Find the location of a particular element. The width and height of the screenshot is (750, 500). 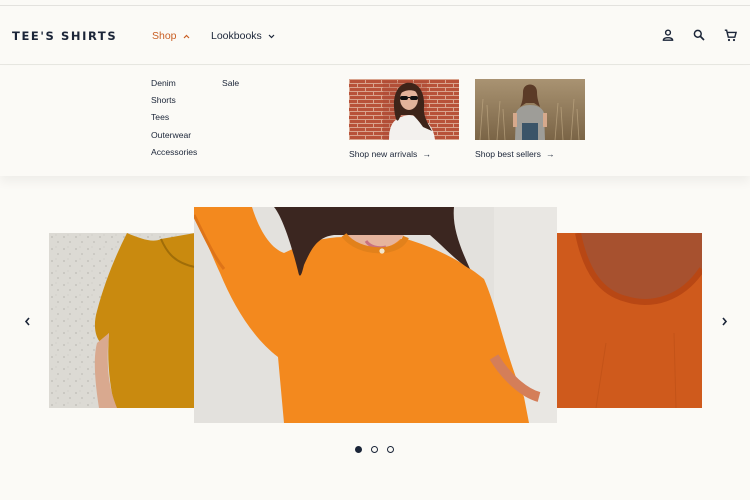

carousel-pagination is located at coordinates (374, 449).